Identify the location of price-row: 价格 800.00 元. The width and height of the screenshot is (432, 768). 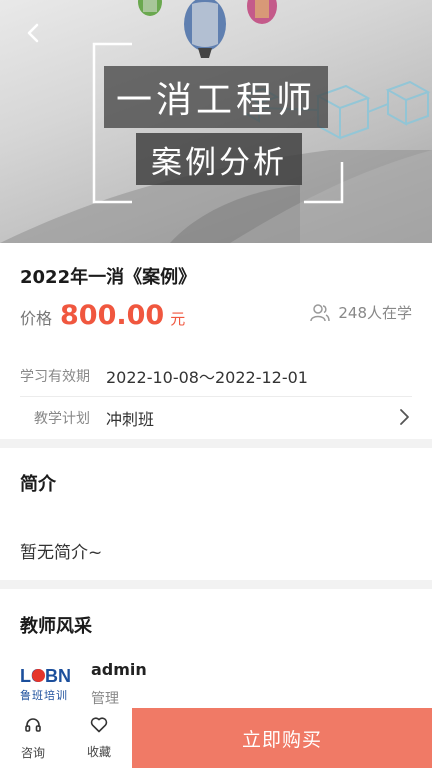
(102, 315).